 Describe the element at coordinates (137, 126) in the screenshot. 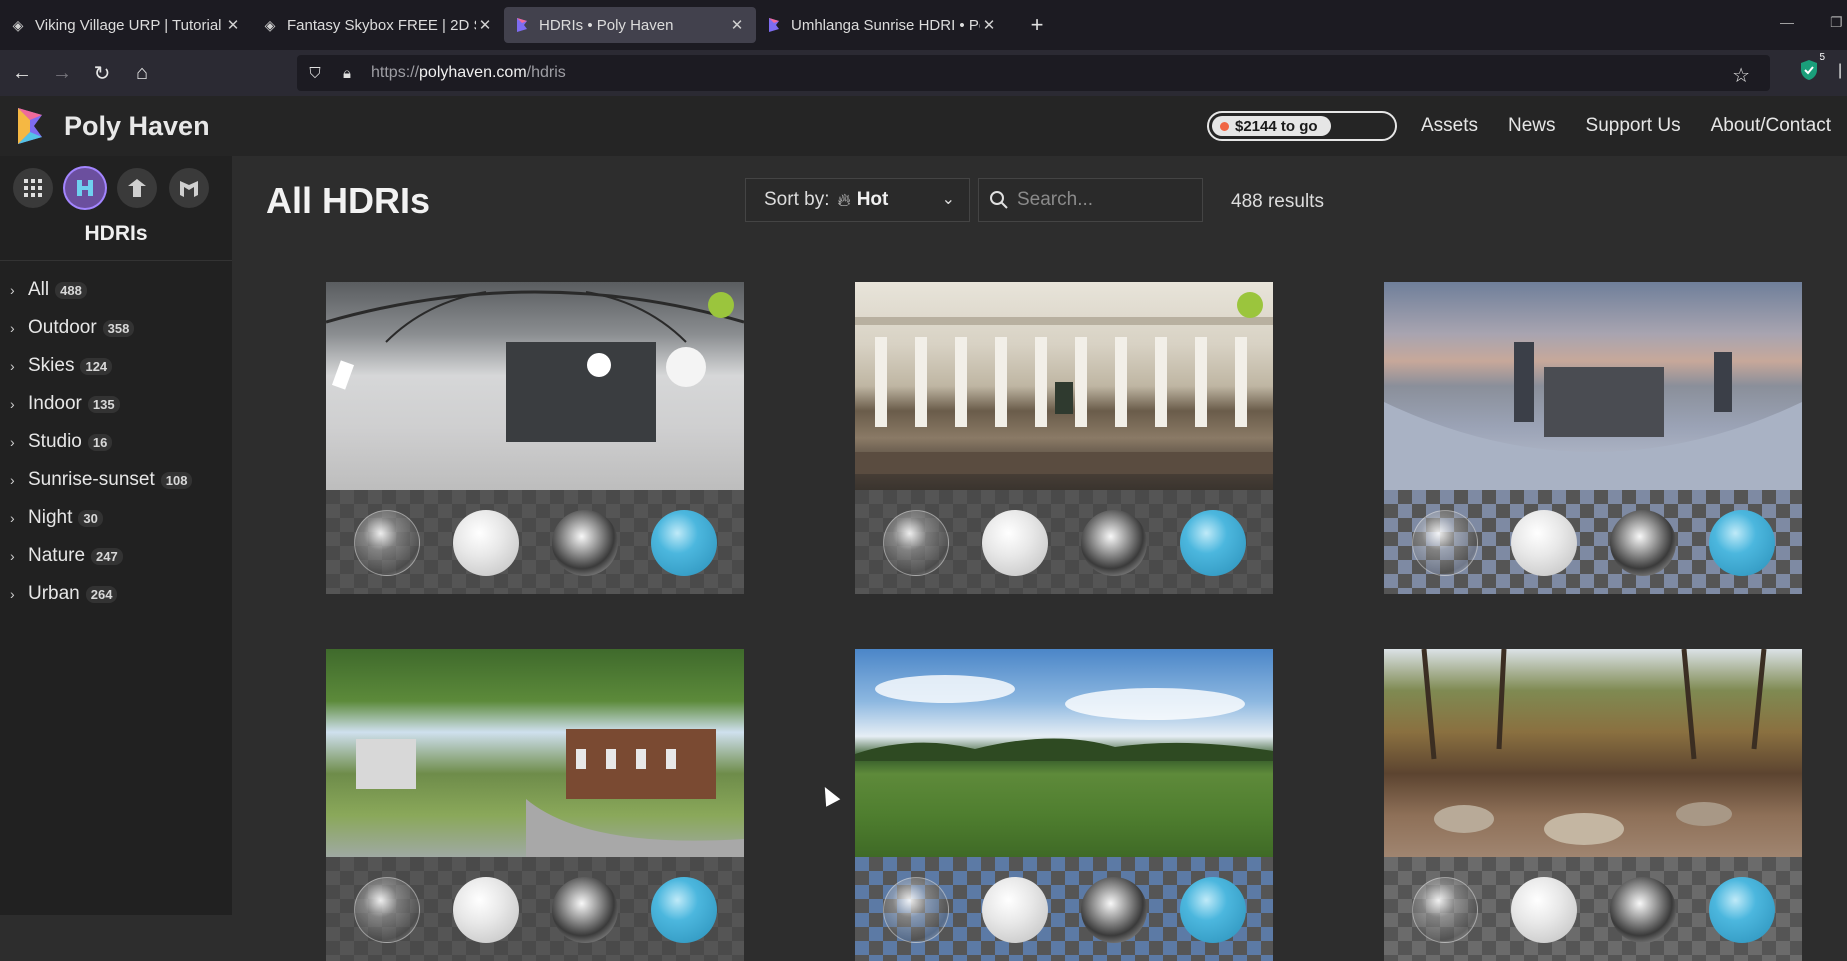

I see `site-brand: Poly Haven` at that location.